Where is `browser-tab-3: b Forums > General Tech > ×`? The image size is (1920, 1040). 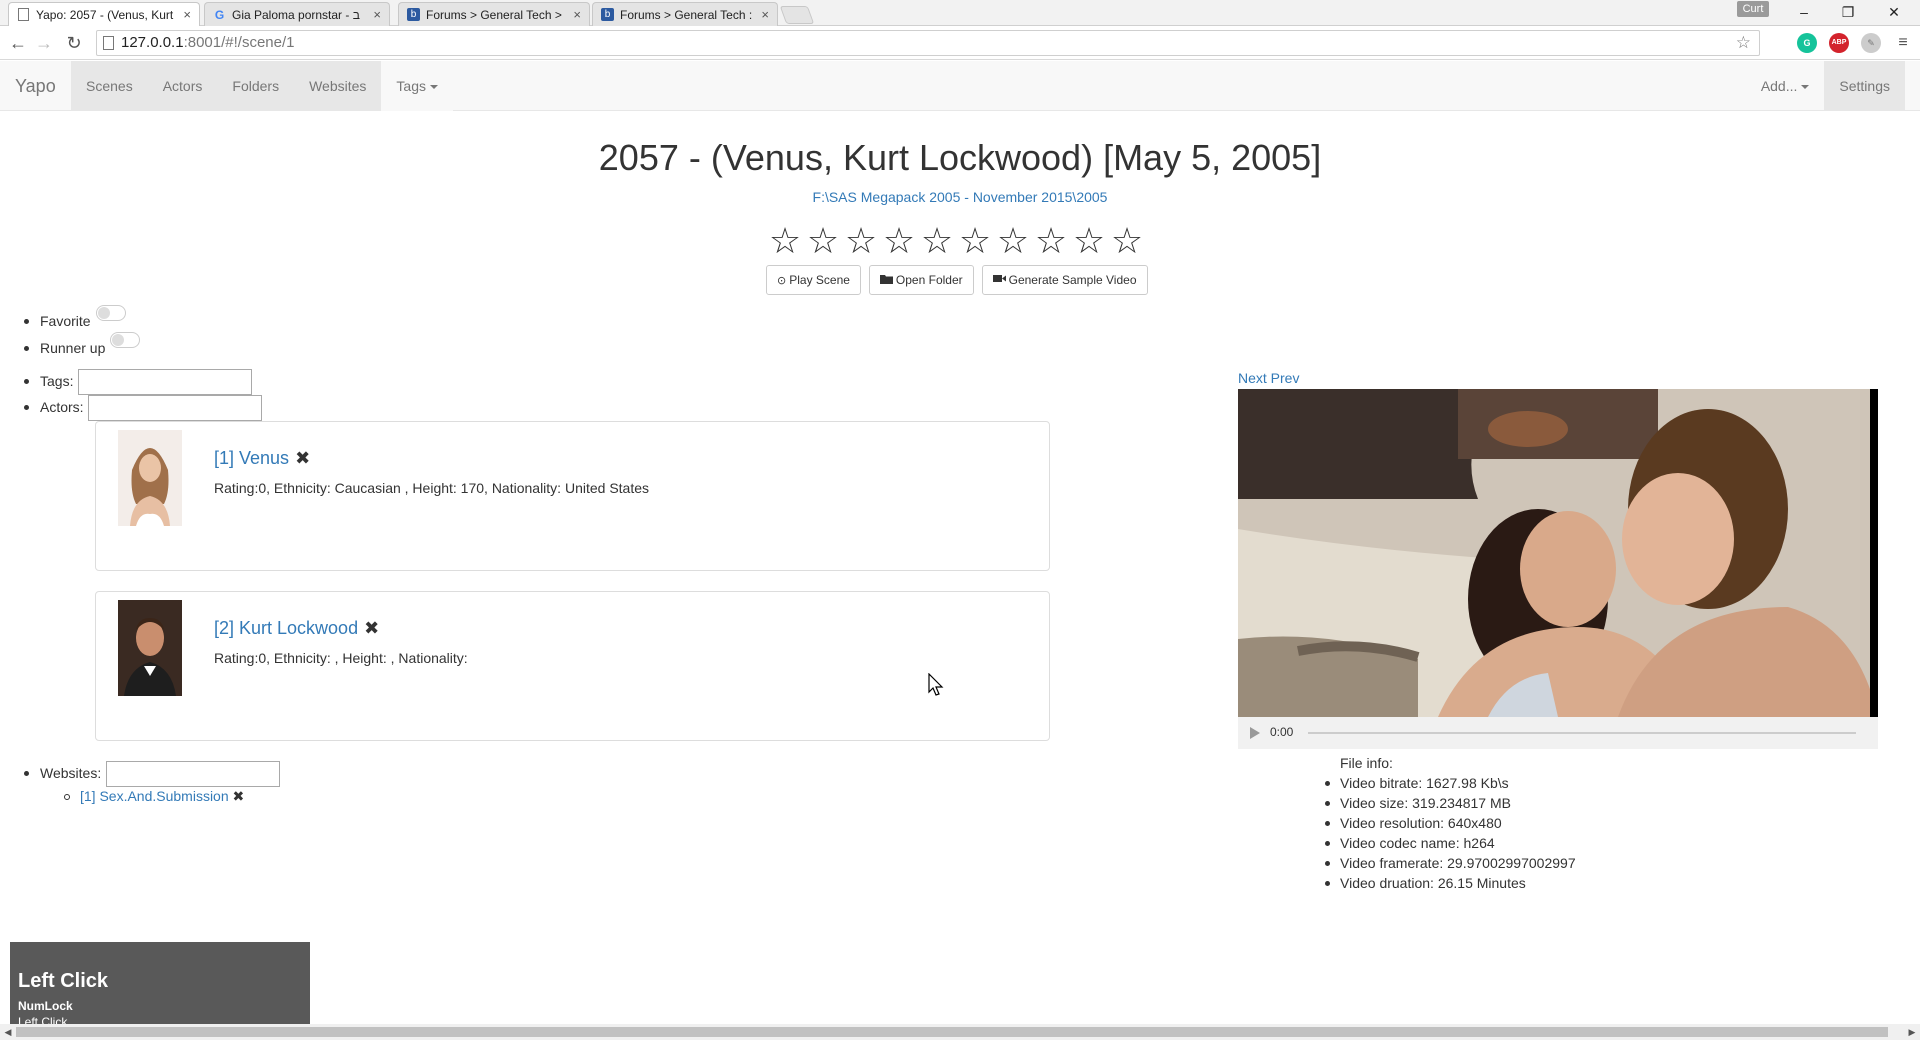 browser-tab-3: b Forums > General Tech > × is located at coordinates (494, 14).